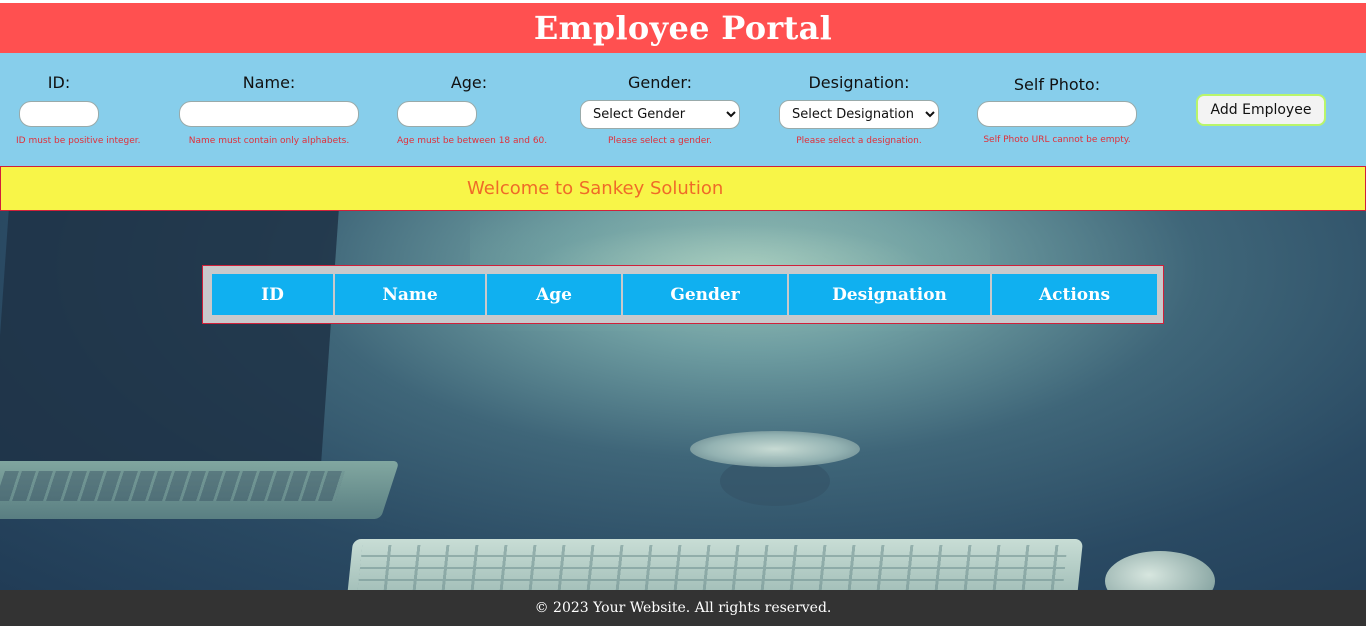 Image resolution: width=1366 pixels, height=626 pixels. What do you see at coordinates (660, 141) in the screenshot?
I see `gender-error: Please select a gender.` at bounding box center [660, 141].